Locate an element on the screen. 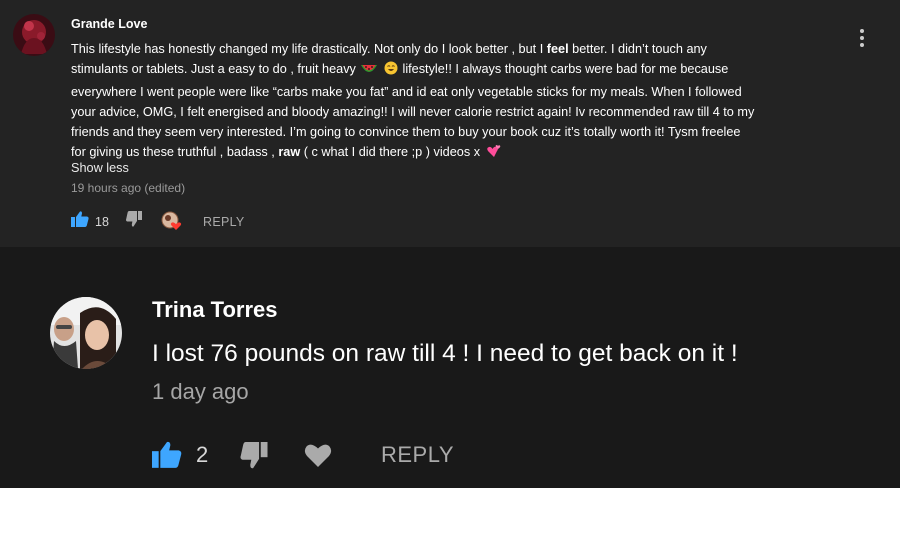  show-less-link: Show less is located at coordinates (100, 168).